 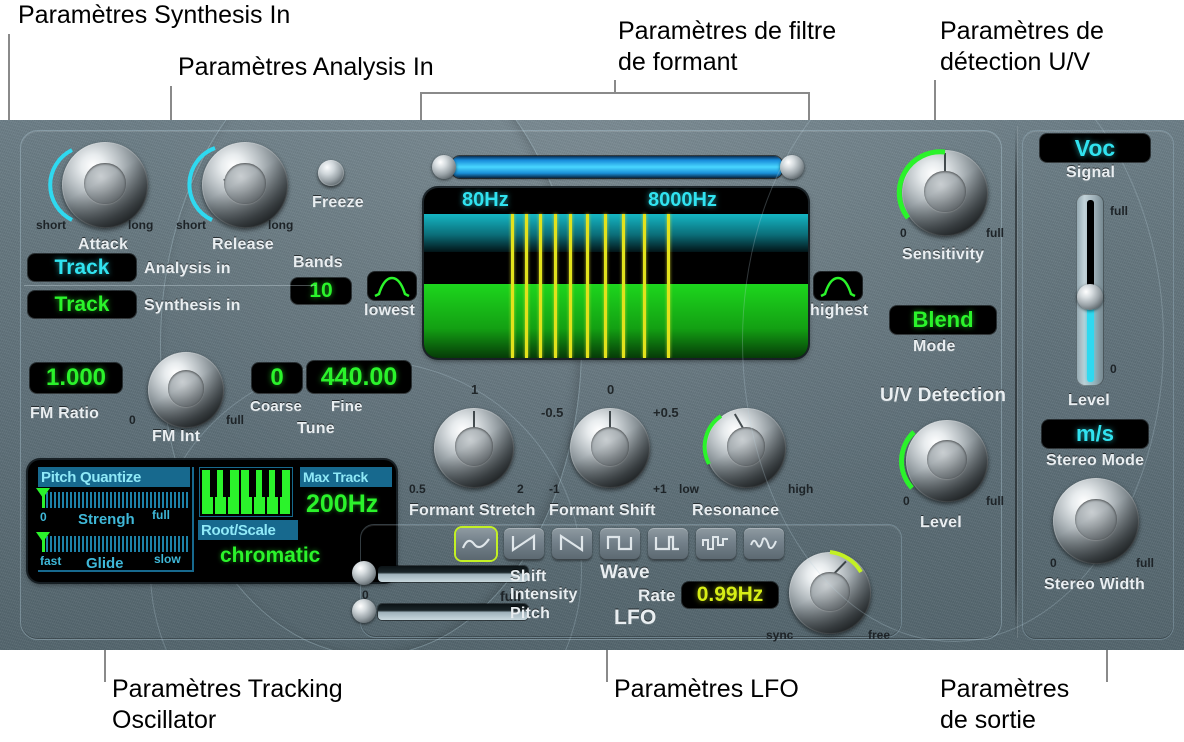 What do you see at coordinates (472, 510) in the screenshot?
I see `formant-stretch-label: Formant Stretch` at bounding box center [472, 510].